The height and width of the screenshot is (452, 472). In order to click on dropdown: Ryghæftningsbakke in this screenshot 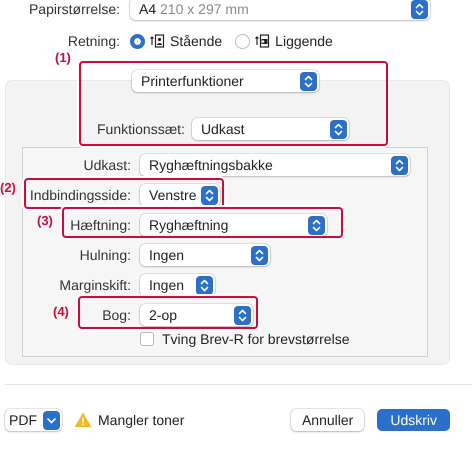, I will do `click(275, 165)`.